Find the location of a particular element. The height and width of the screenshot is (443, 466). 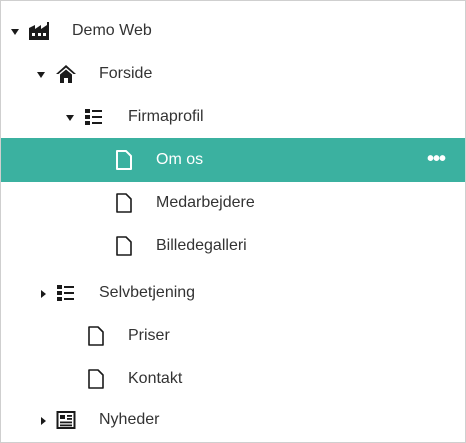

factory-icon is located at coordinates (38, 31).